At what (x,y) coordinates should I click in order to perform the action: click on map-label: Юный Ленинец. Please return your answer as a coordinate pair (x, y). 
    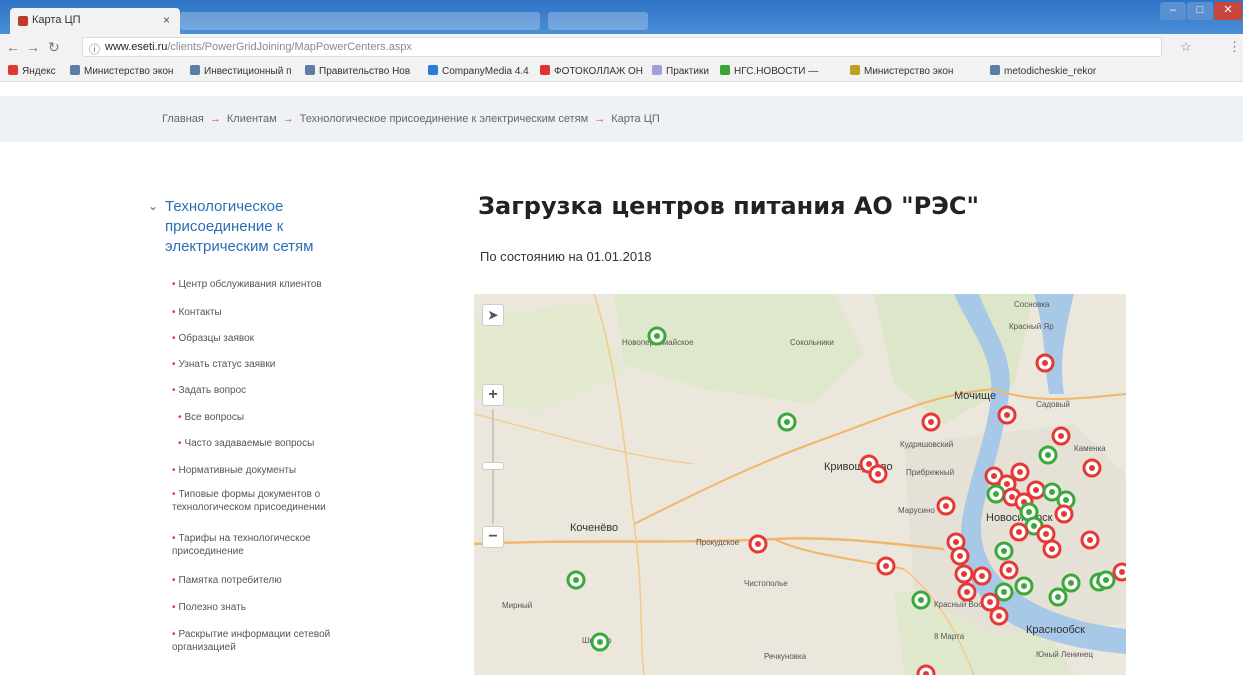
    Looking at the image, I should click on (1064, 654).